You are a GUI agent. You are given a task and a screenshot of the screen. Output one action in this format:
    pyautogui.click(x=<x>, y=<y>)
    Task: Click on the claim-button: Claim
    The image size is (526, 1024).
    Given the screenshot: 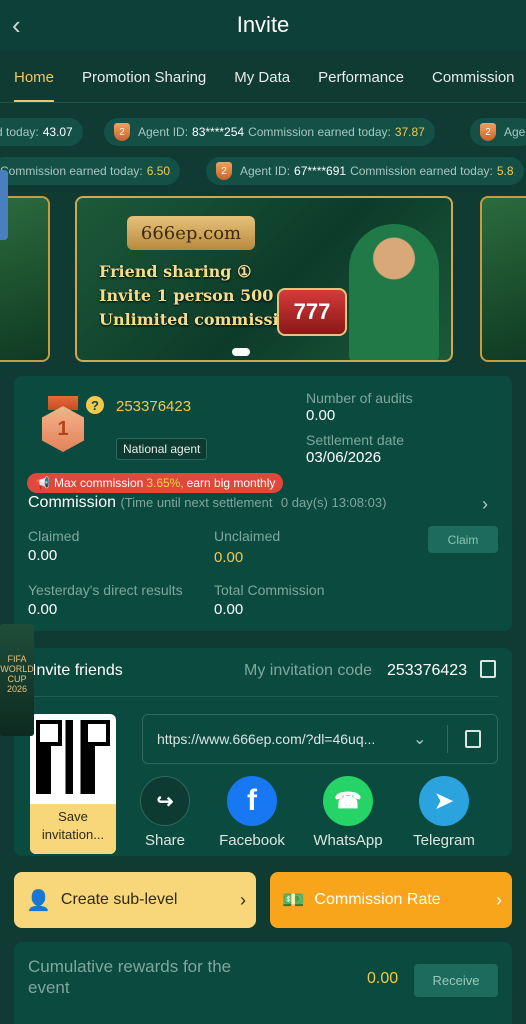 What is the action you would take?
    pyautogui.click(x=463, y=539)
    